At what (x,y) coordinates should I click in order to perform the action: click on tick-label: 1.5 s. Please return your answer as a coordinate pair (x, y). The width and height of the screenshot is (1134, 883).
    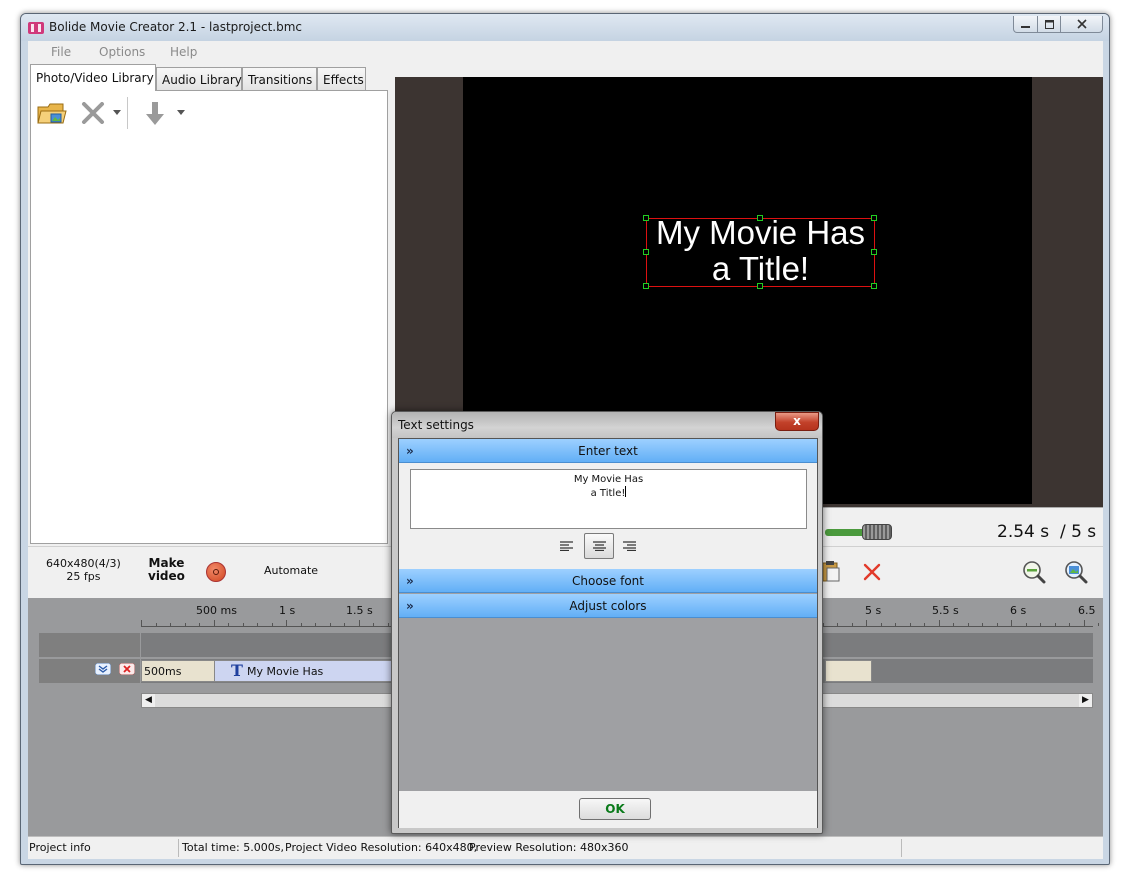
    Looking at the image, I should click on (359, 610).